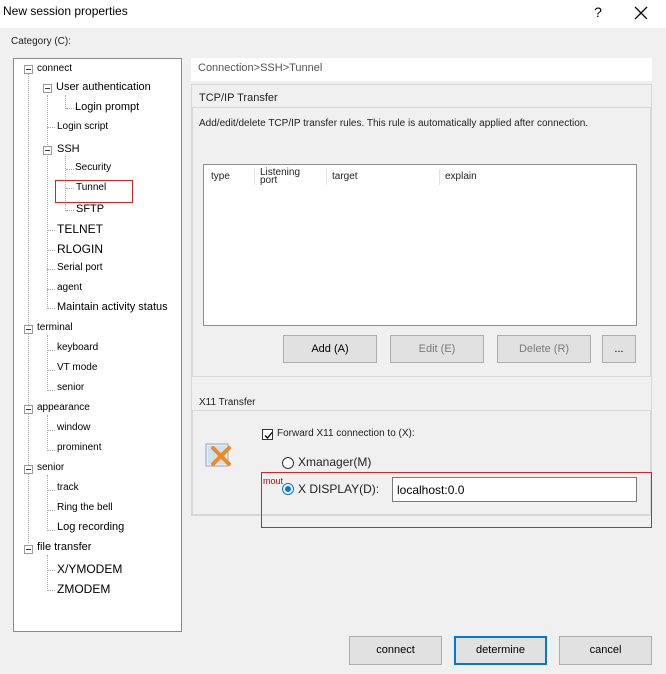 This screenshot has width=666, height=674. What do you see at coordinates (68, 149) in the screenshot?
I see `tree-item-ssh: SSH` at bounding box center [68, 149].